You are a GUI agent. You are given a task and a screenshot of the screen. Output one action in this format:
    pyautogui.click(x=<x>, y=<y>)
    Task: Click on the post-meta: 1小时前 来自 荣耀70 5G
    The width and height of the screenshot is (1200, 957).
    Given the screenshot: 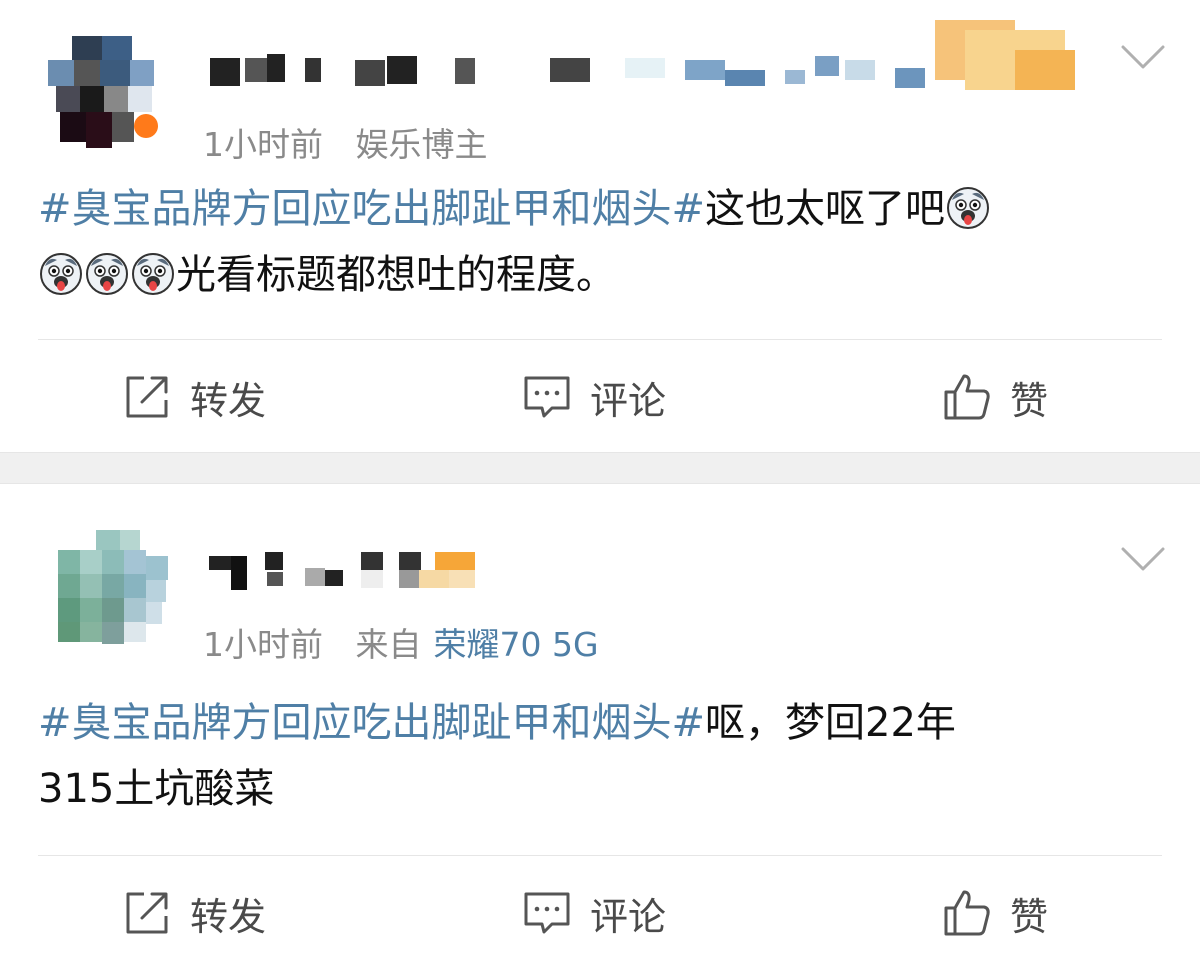 What is the action you would take?
    pyautogui.click(x=412, y=642)
    